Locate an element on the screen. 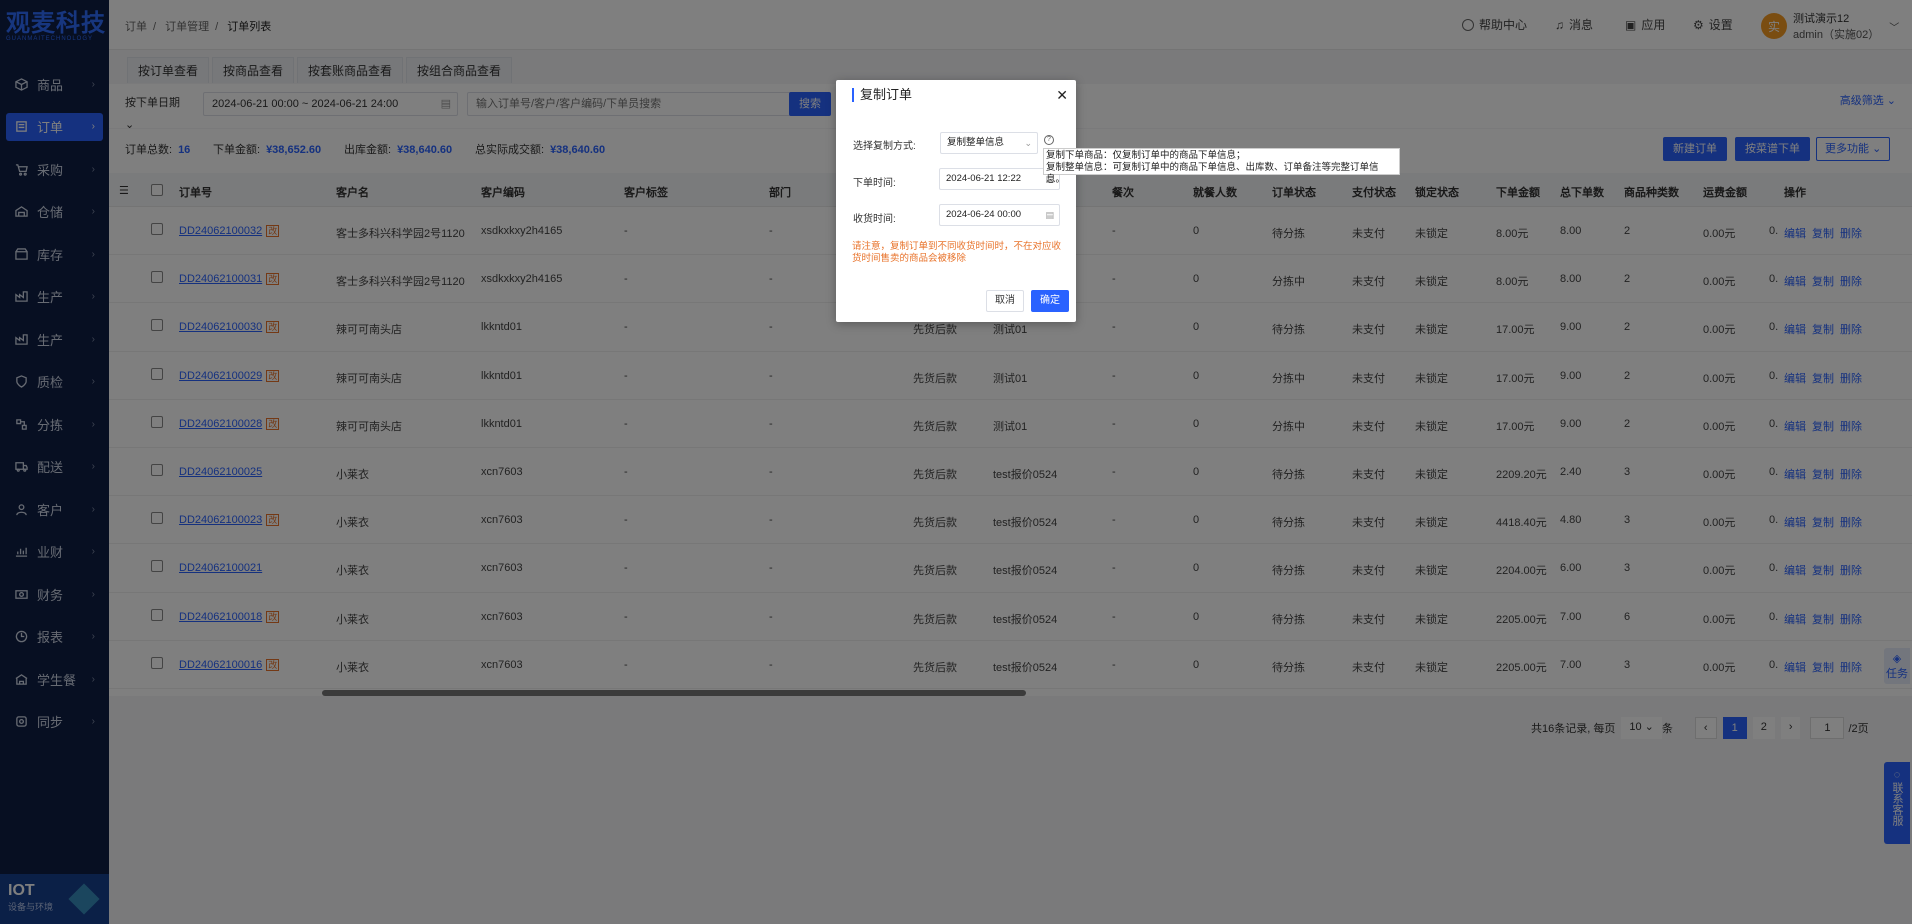  order-time-label: 下单时间: is located at coordinates (874, 183).